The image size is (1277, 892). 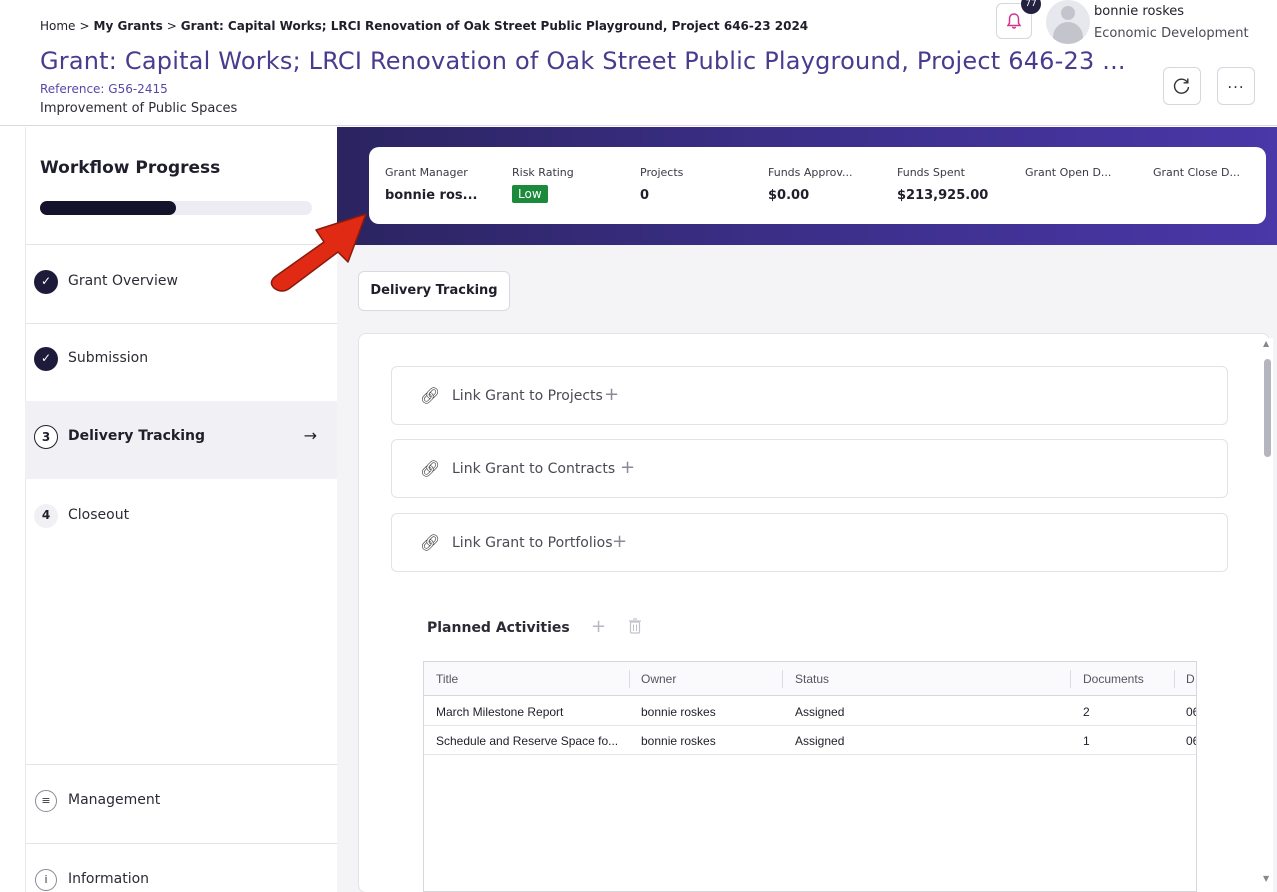 I want to click on summary-projects: Projects 0, so click(x=661, y=184).